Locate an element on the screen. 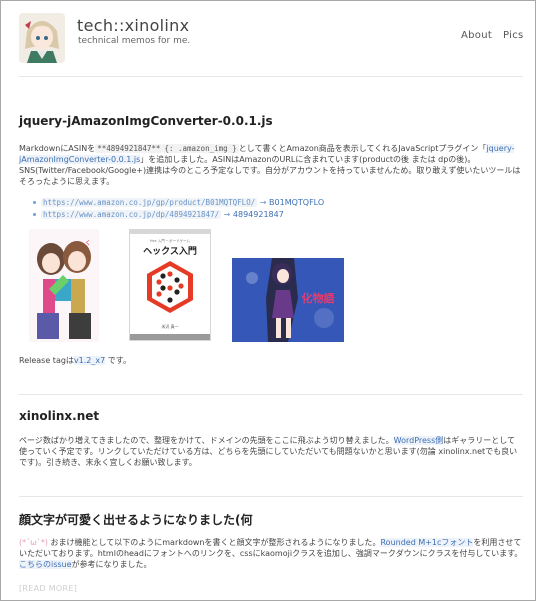  amazon-product-image: 化物語 is located at coordinates (288, 300).